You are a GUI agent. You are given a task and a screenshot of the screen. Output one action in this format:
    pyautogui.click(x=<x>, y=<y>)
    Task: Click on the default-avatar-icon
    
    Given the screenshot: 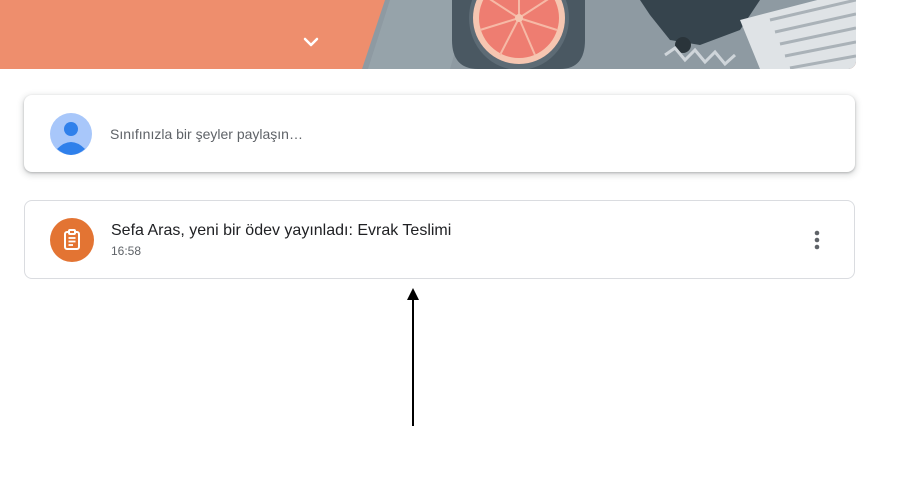 What is the action you would take?
    pyautogui.click(x=71, y=134)
    